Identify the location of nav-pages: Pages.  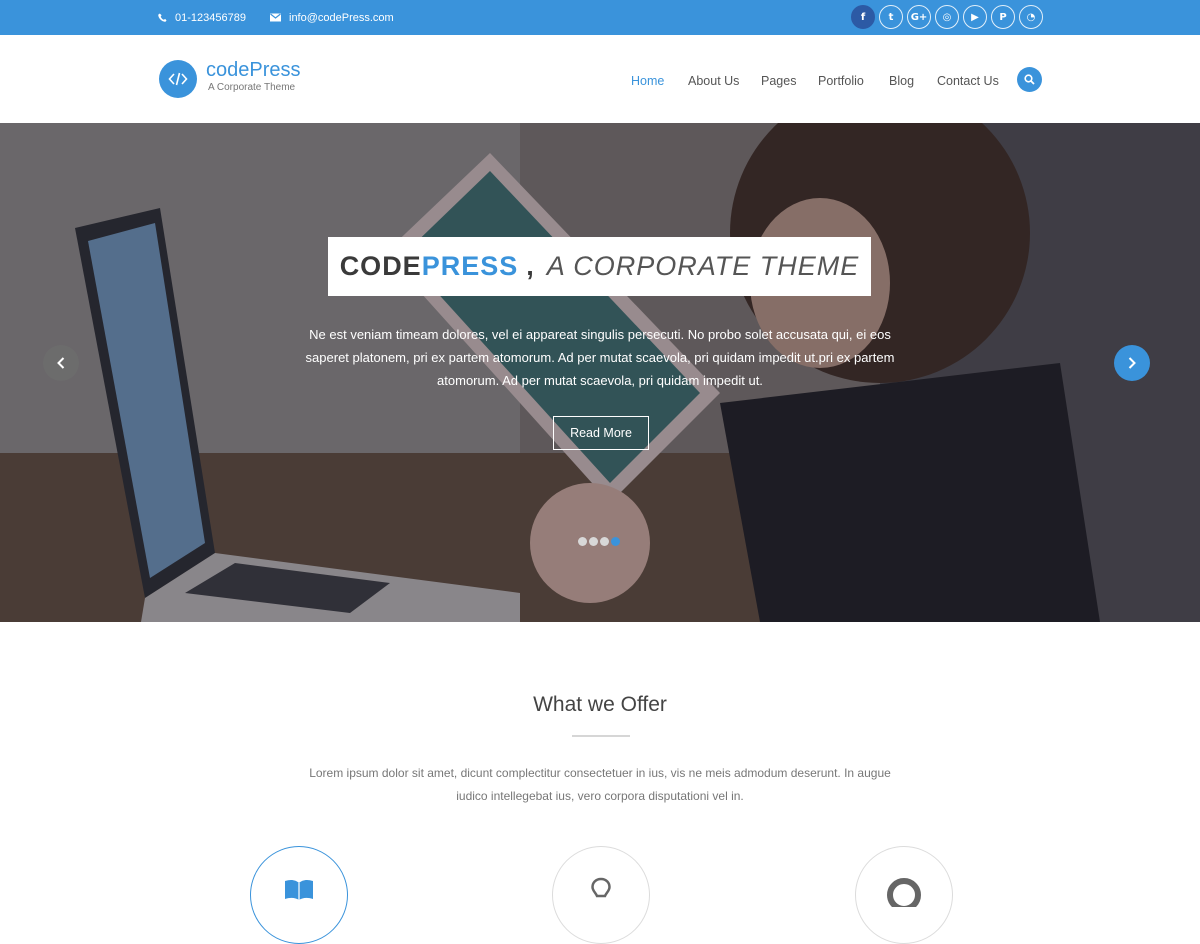
(778, 81).